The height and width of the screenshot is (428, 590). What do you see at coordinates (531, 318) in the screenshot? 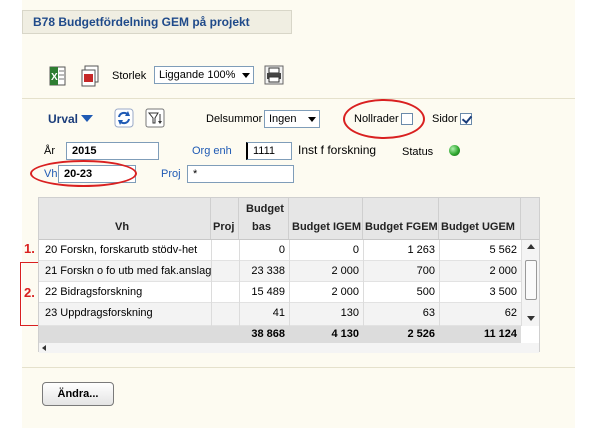
I see `scroll-down-icon` at bounding box center [531, 318].